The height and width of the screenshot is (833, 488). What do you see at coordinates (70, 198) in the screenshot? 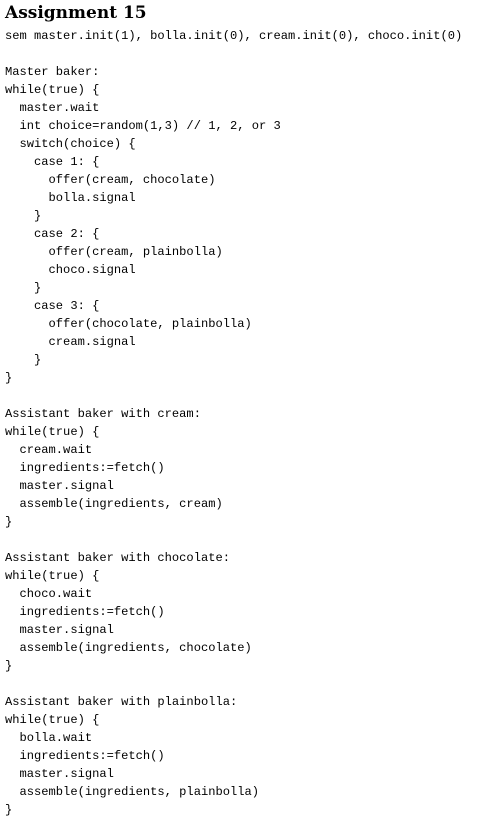
I see `code-line: bolla.signal` at bounding box center [70, 198].